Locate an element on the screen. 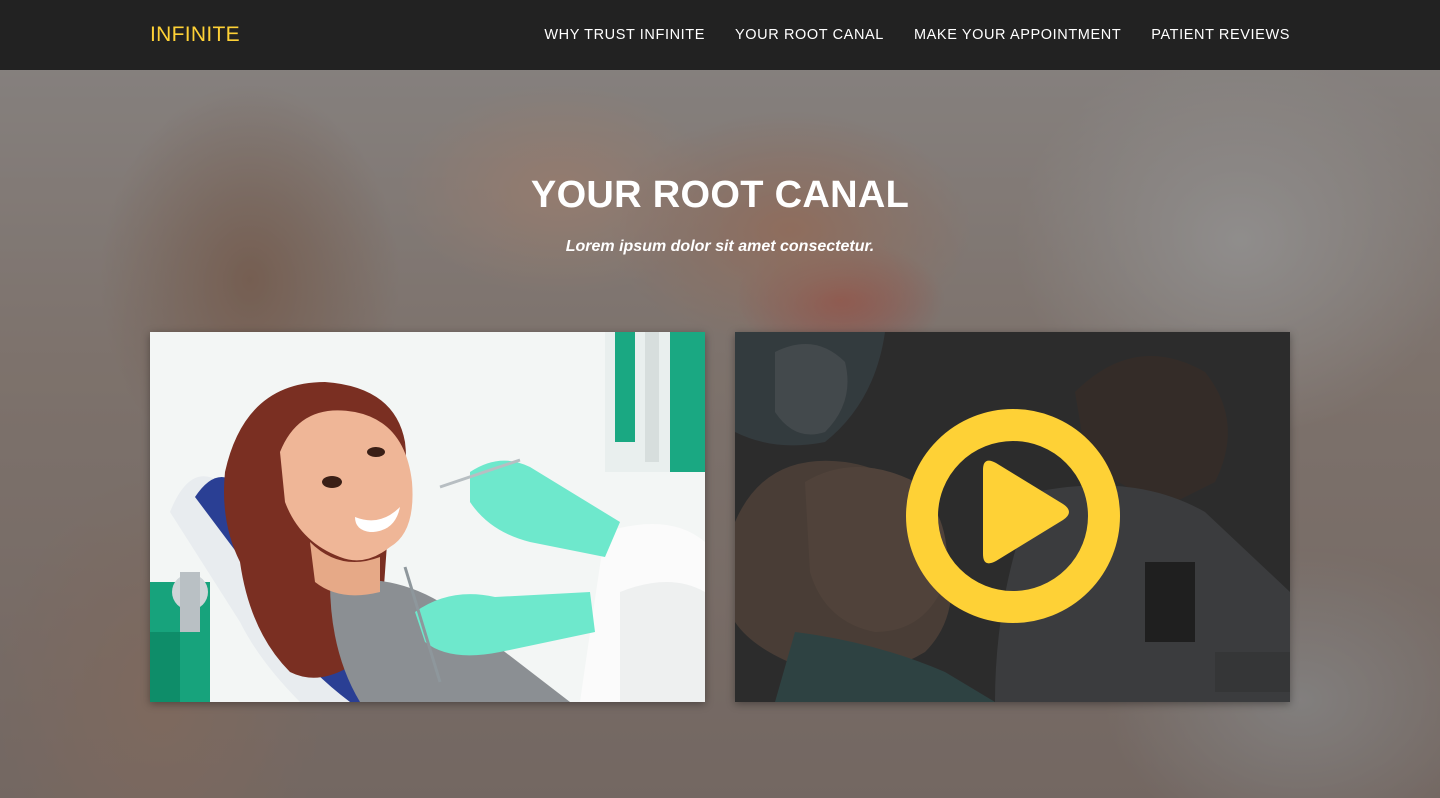  nav-link-make-your-appointment: MAKE YOUR APPOINTMENT is located at coordinates (1017, 35).